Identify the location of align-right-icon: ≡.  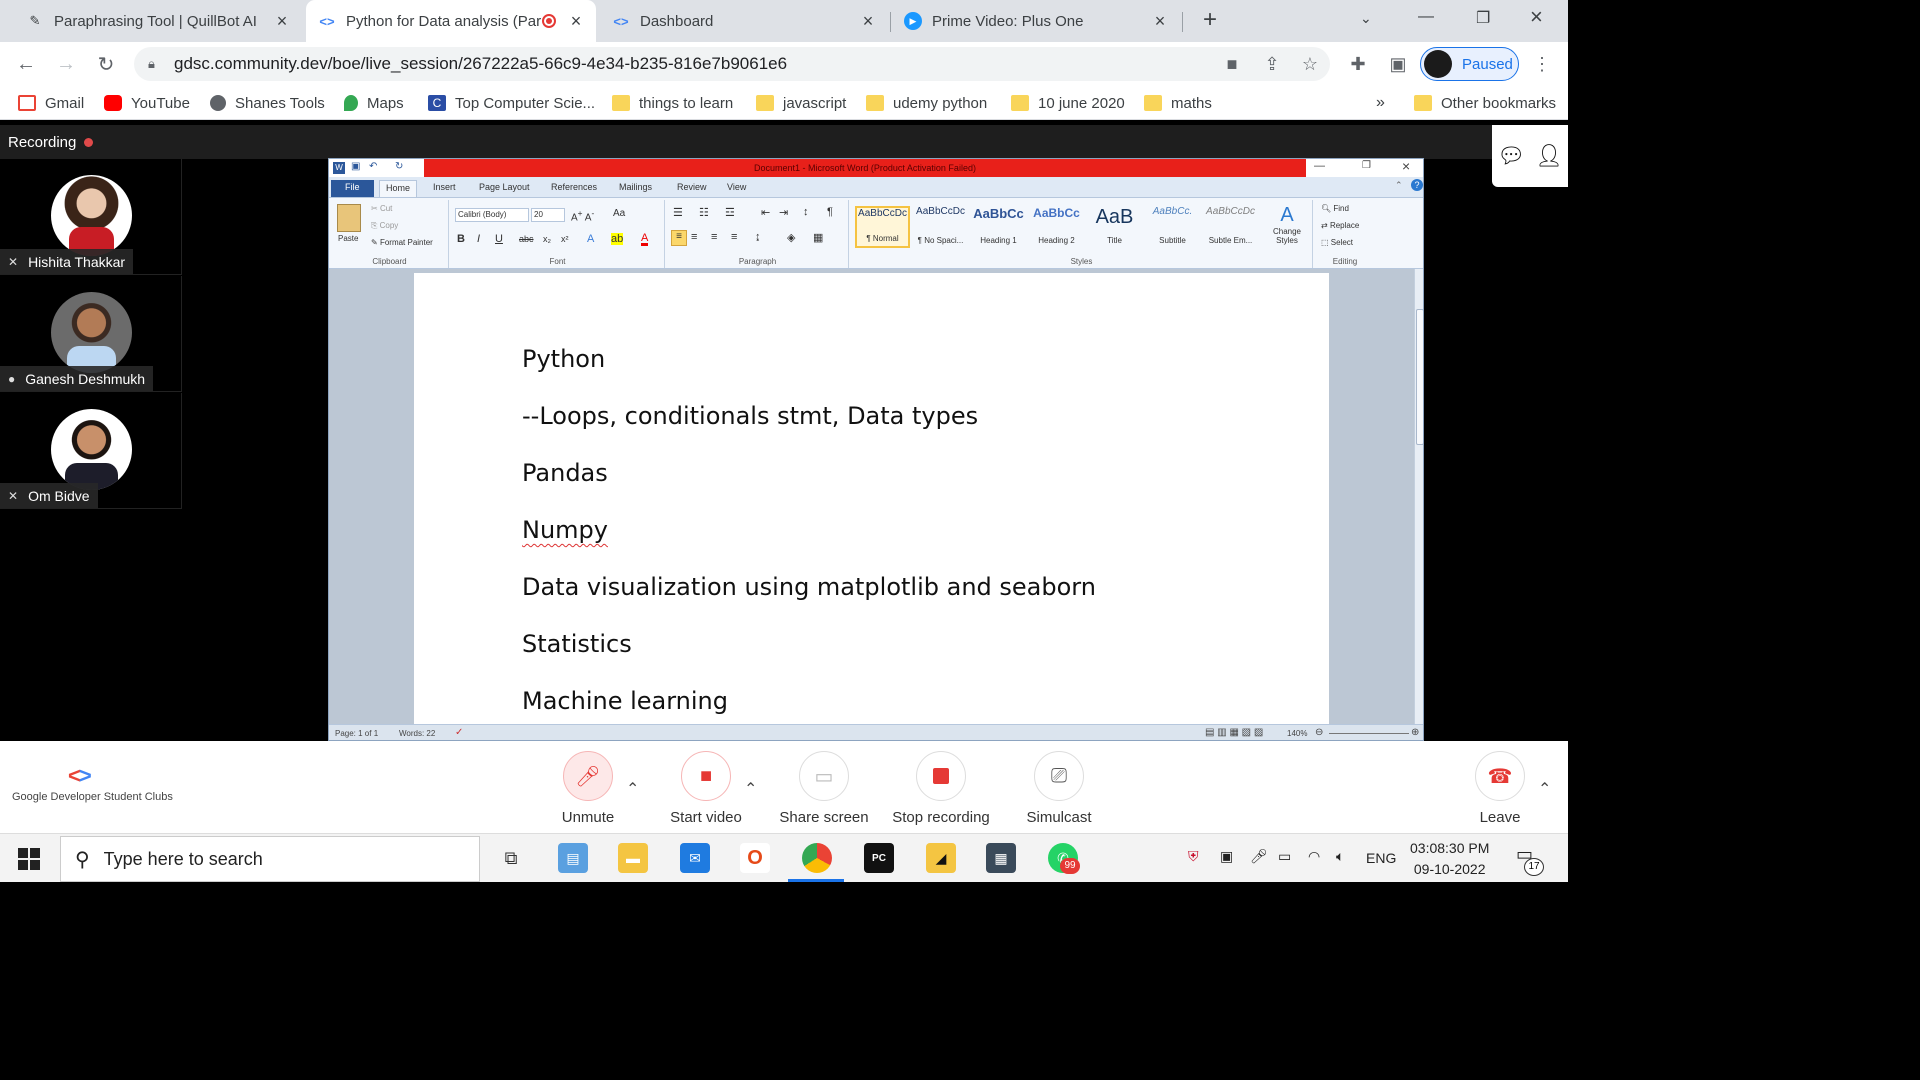
(714, 237).